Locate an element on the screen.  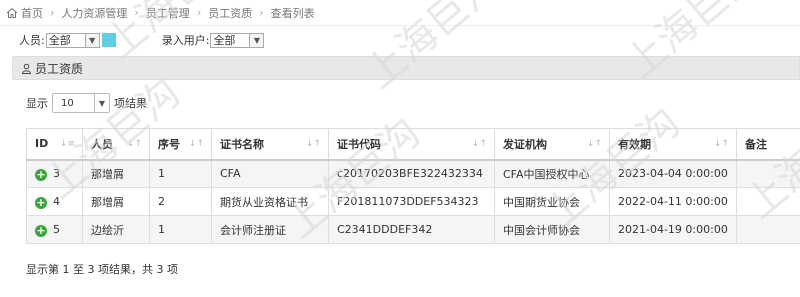
cell-cert-name: 期货从业资格证书 is located at coordinates (270, 201).